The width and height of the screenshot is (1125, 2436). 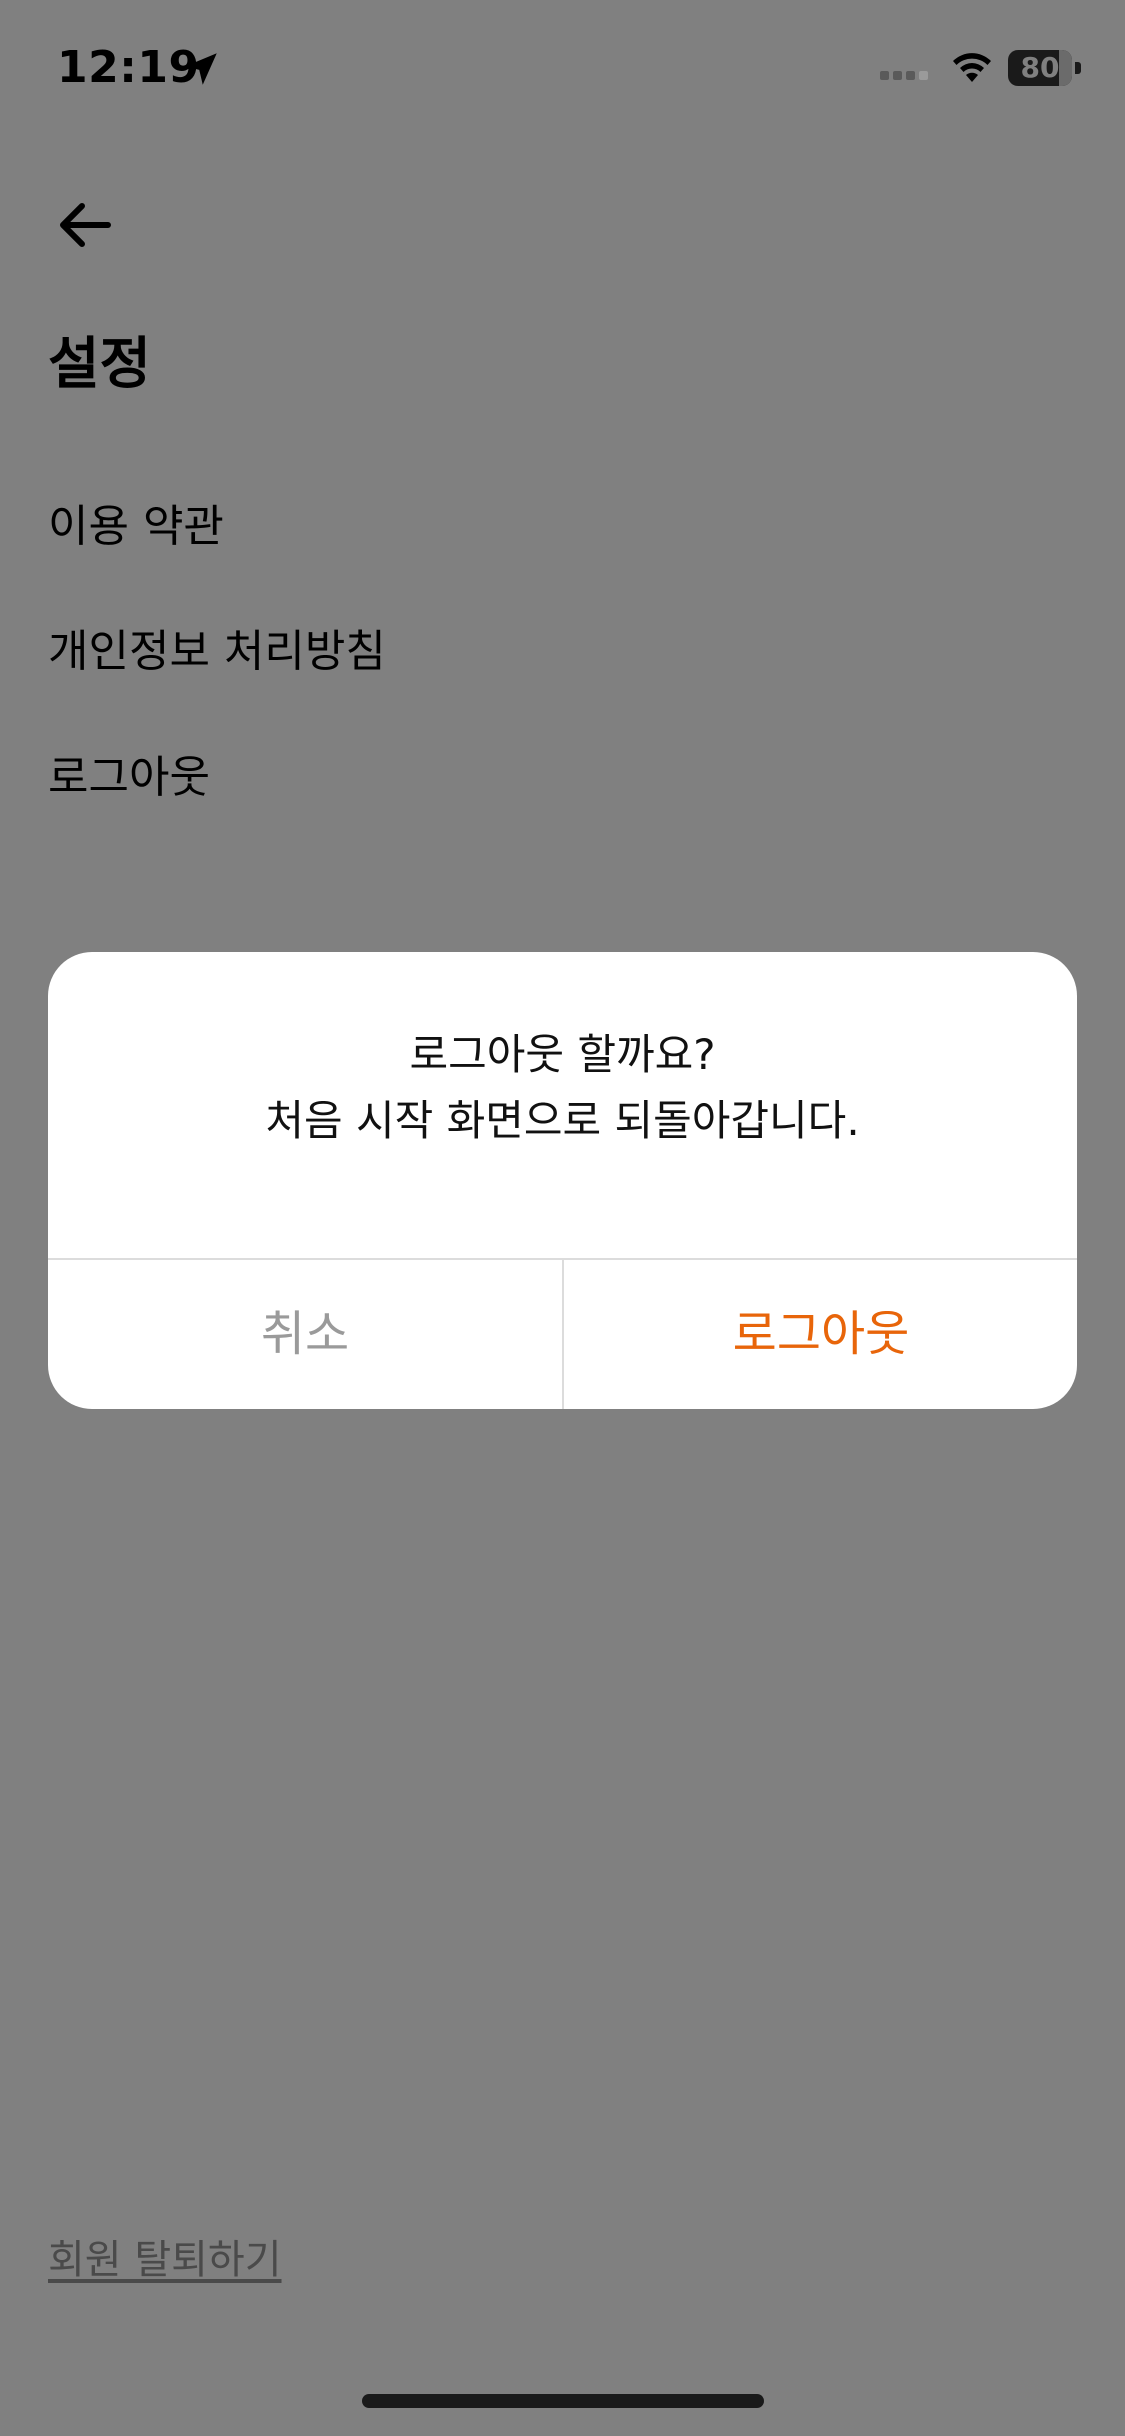 I want to click on cancel-button: 취소, so click(x=305, y=1334).